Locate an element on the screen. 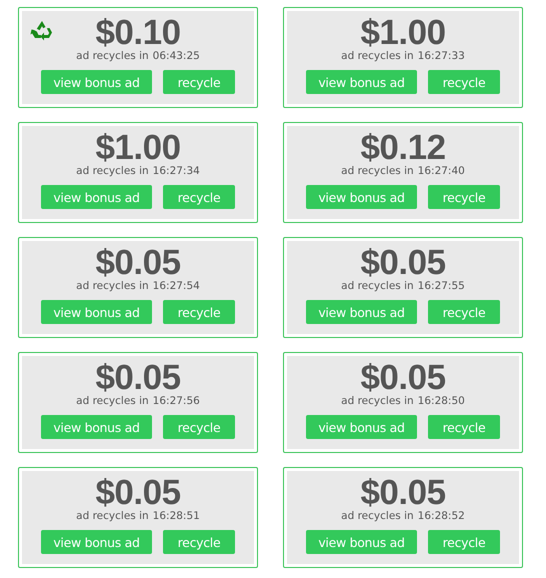 The image size is (546, 578). countdown-time: 16:27:40 is located at coordinates (441, 171).